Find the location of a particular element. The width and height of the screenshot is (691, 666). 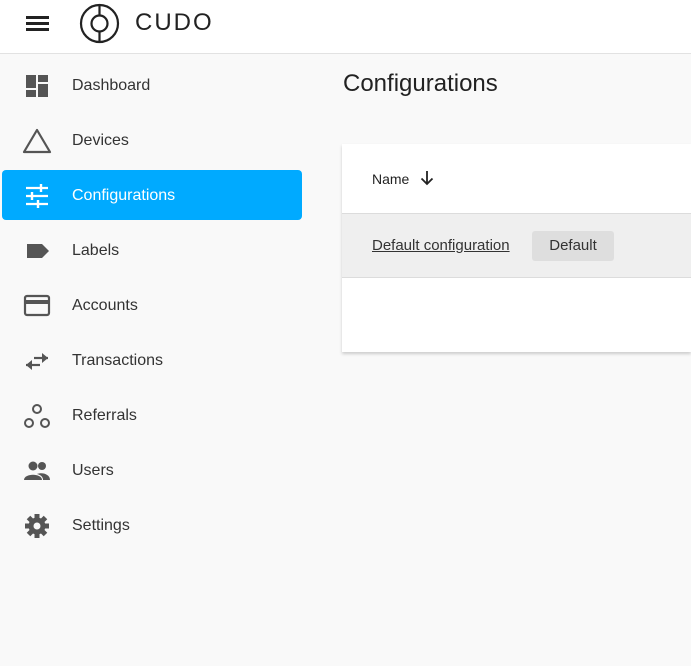

cudo-logo-icon is located at coordinates (99, 23).